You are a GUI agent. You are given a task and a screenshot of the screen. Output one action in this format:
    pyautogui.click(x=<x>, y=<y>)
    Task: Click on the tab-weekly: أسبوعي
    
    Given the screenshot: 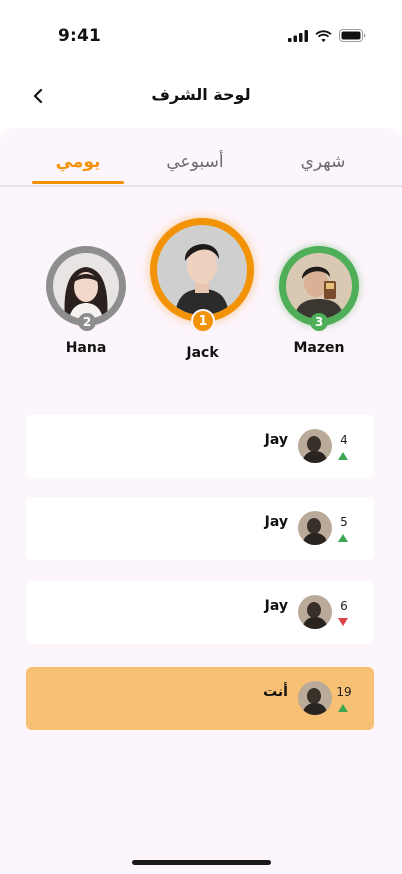 What is the action you would take?
    pyautogui.click(x=195, y=162)
    